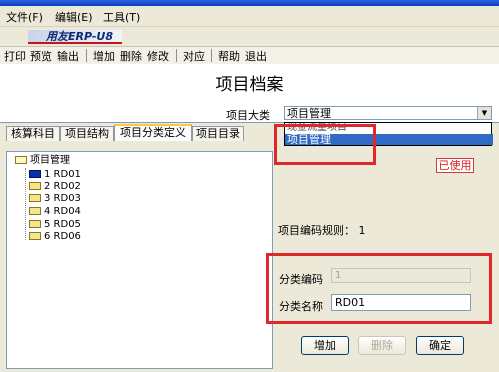 Image resolution: width=499 pixels, height=372 pixels. What do you see at coordinates (62, 236) in the screenshot?
I see `tree-item-label: 6 RD06` at bounding box center [62, 236].